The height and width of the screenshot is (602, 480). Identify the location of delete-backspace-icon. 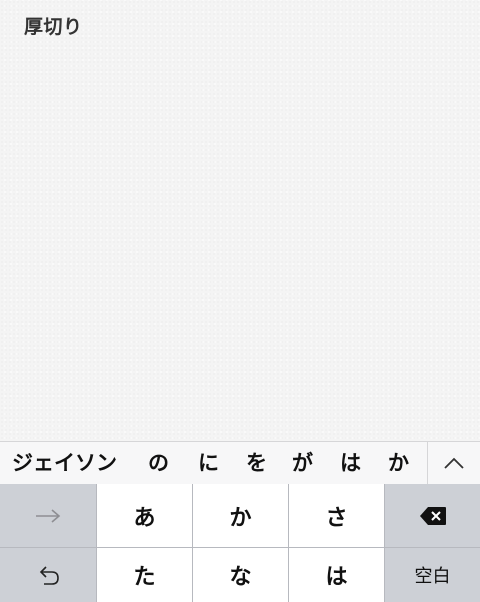
(432, 515).